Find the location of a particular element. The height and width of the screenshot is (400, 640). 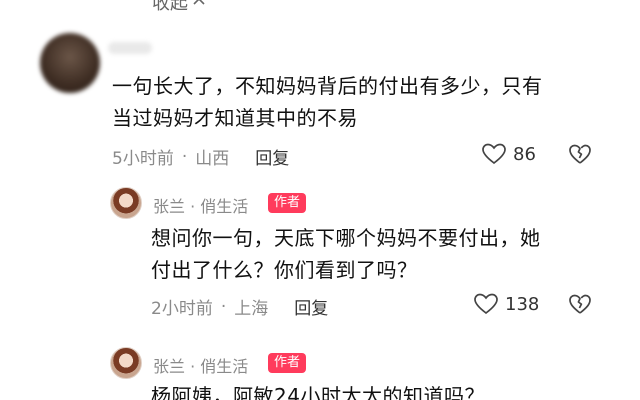

reply-location: 上海 is located at coordinates (251, 309).